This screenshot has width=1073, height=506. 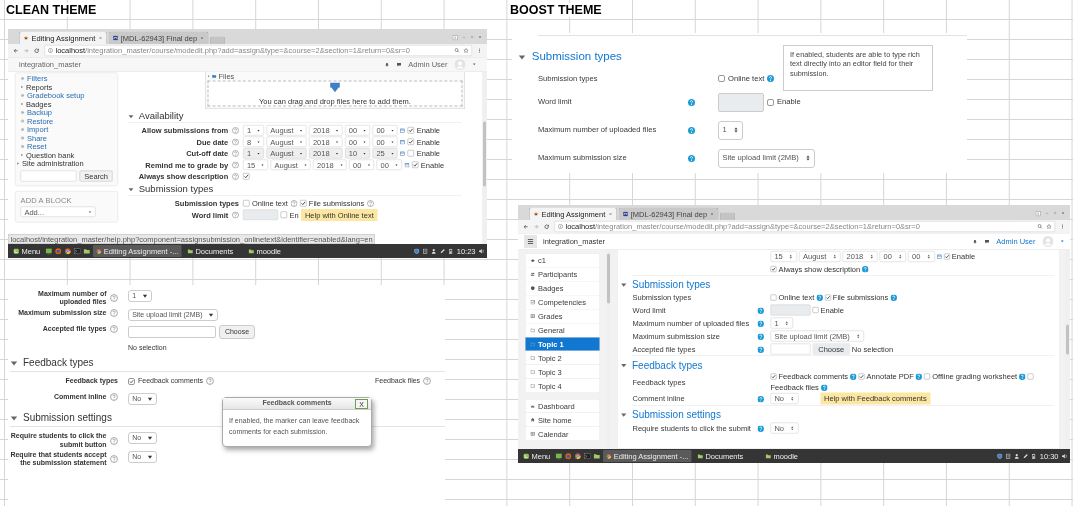 What do you see at coordinates (455, 37) in the screenshot?
I see `profile-icon` at bounding box center [455, 37].